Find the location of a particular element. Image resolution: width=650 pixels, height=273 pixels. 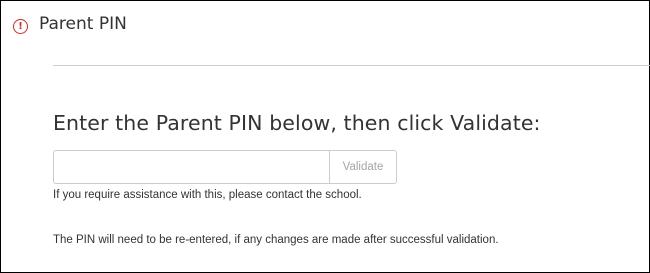

divider is located at coordinates (351, 65).